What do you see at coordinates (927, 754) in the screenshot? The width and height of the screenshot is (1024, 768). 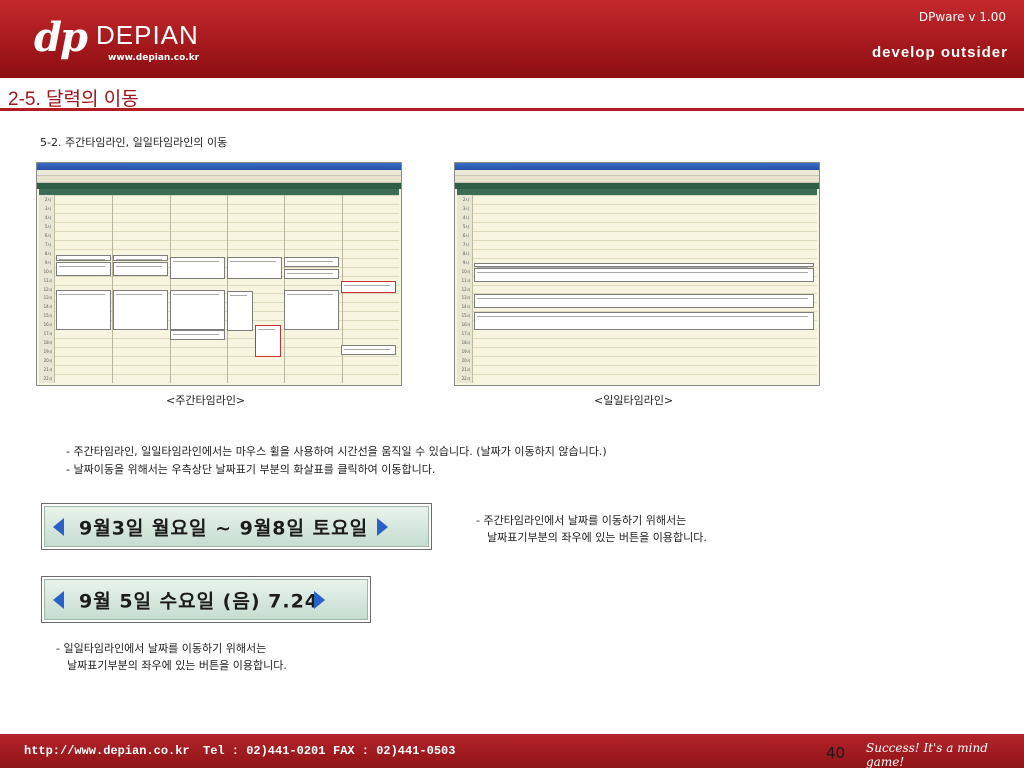 I see `footer-slogan: Success! It's a mind game!` at bounding box center [927, 754].